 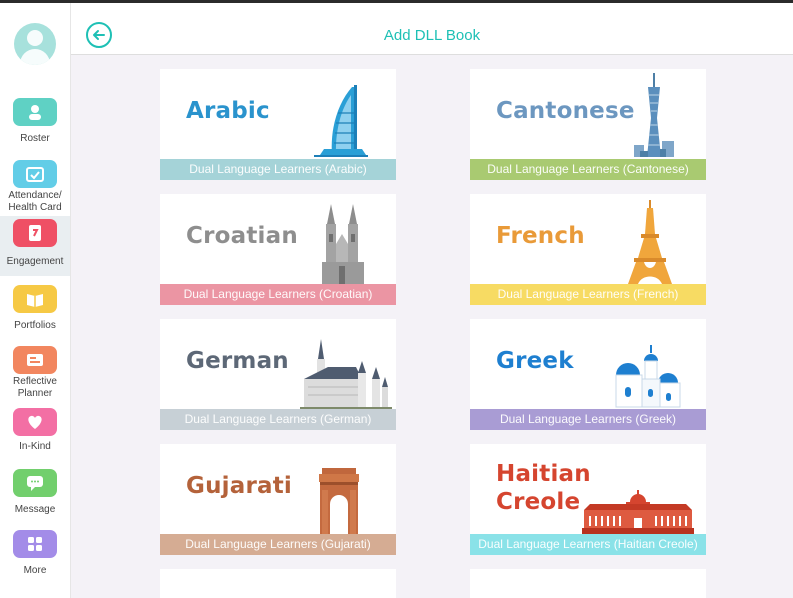 I want to click on book-title: Cantonese, so click(x=565, y=111).